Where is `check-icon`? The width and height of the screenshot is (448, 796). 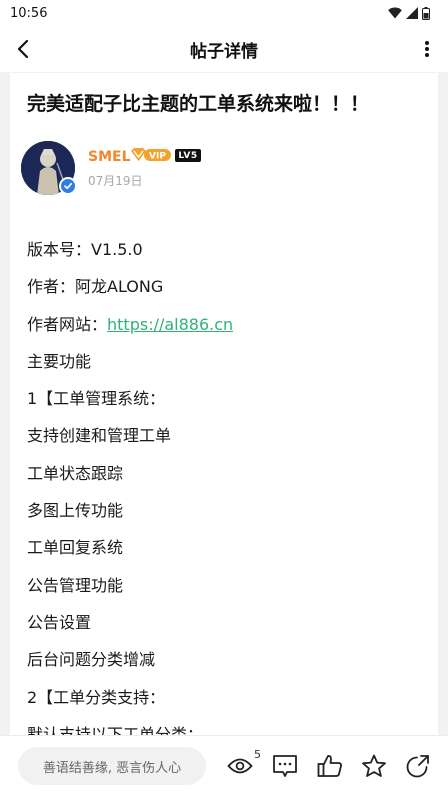
check-icon is located at coordinates (68, 186).